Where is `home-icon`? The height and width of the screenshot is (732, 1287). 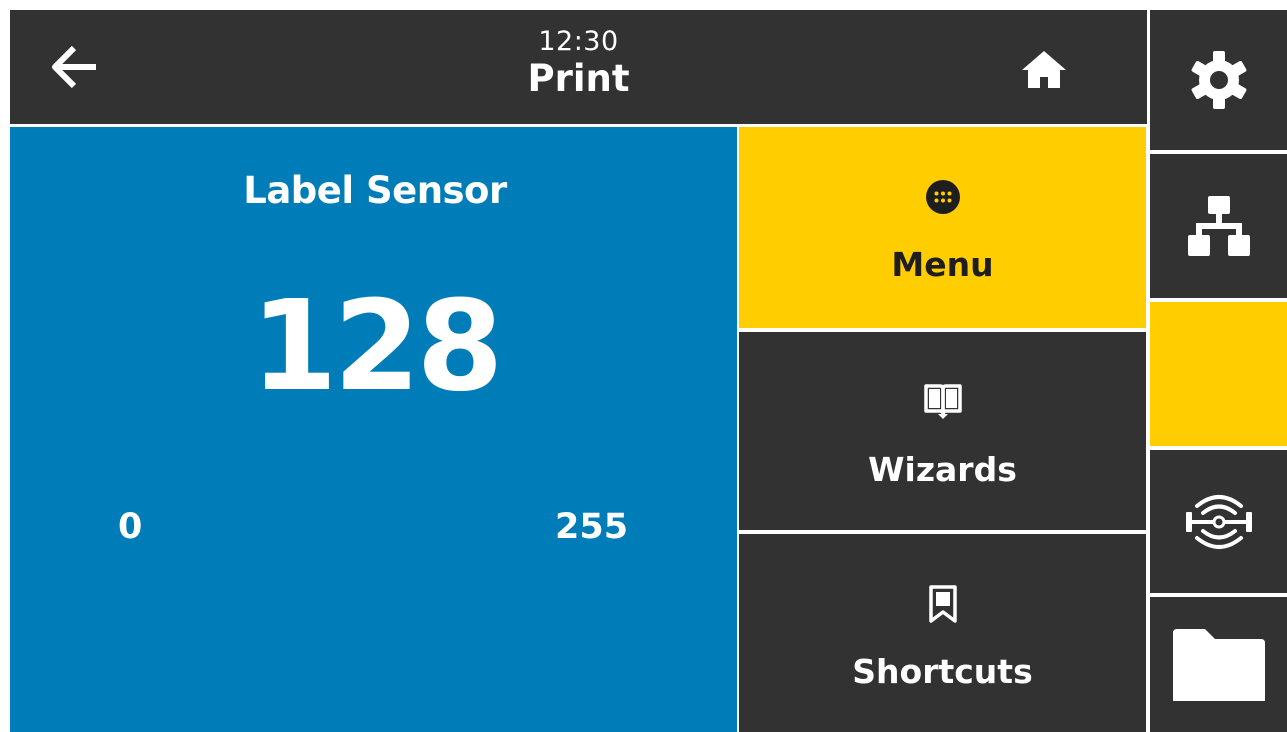
home-icon is located at coordinates (1044, 69).